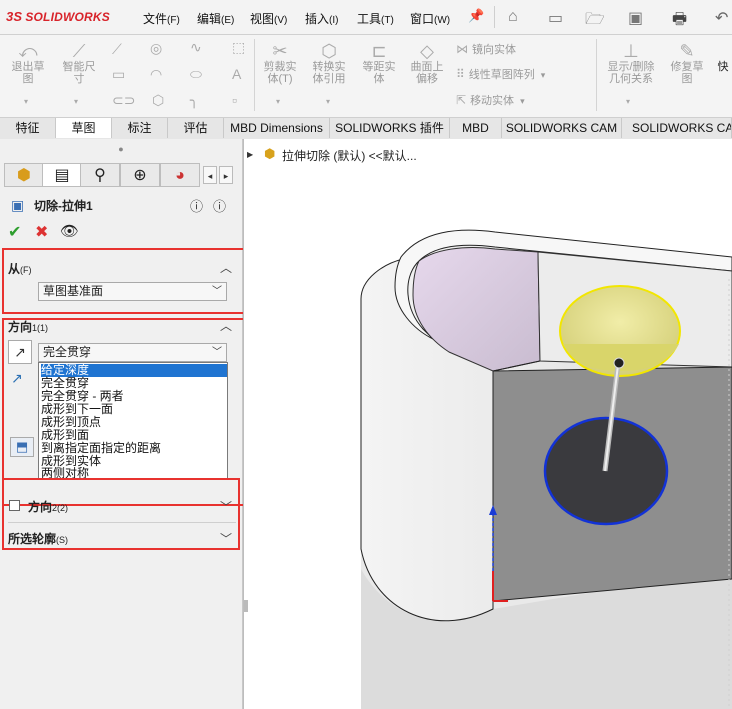 The width and height of the screenshot is (732, 709). What do you see at coordinates (379, 73) in the screenshot?
I see `offset-label: 等距实 体` at bounding box center [379, 73].